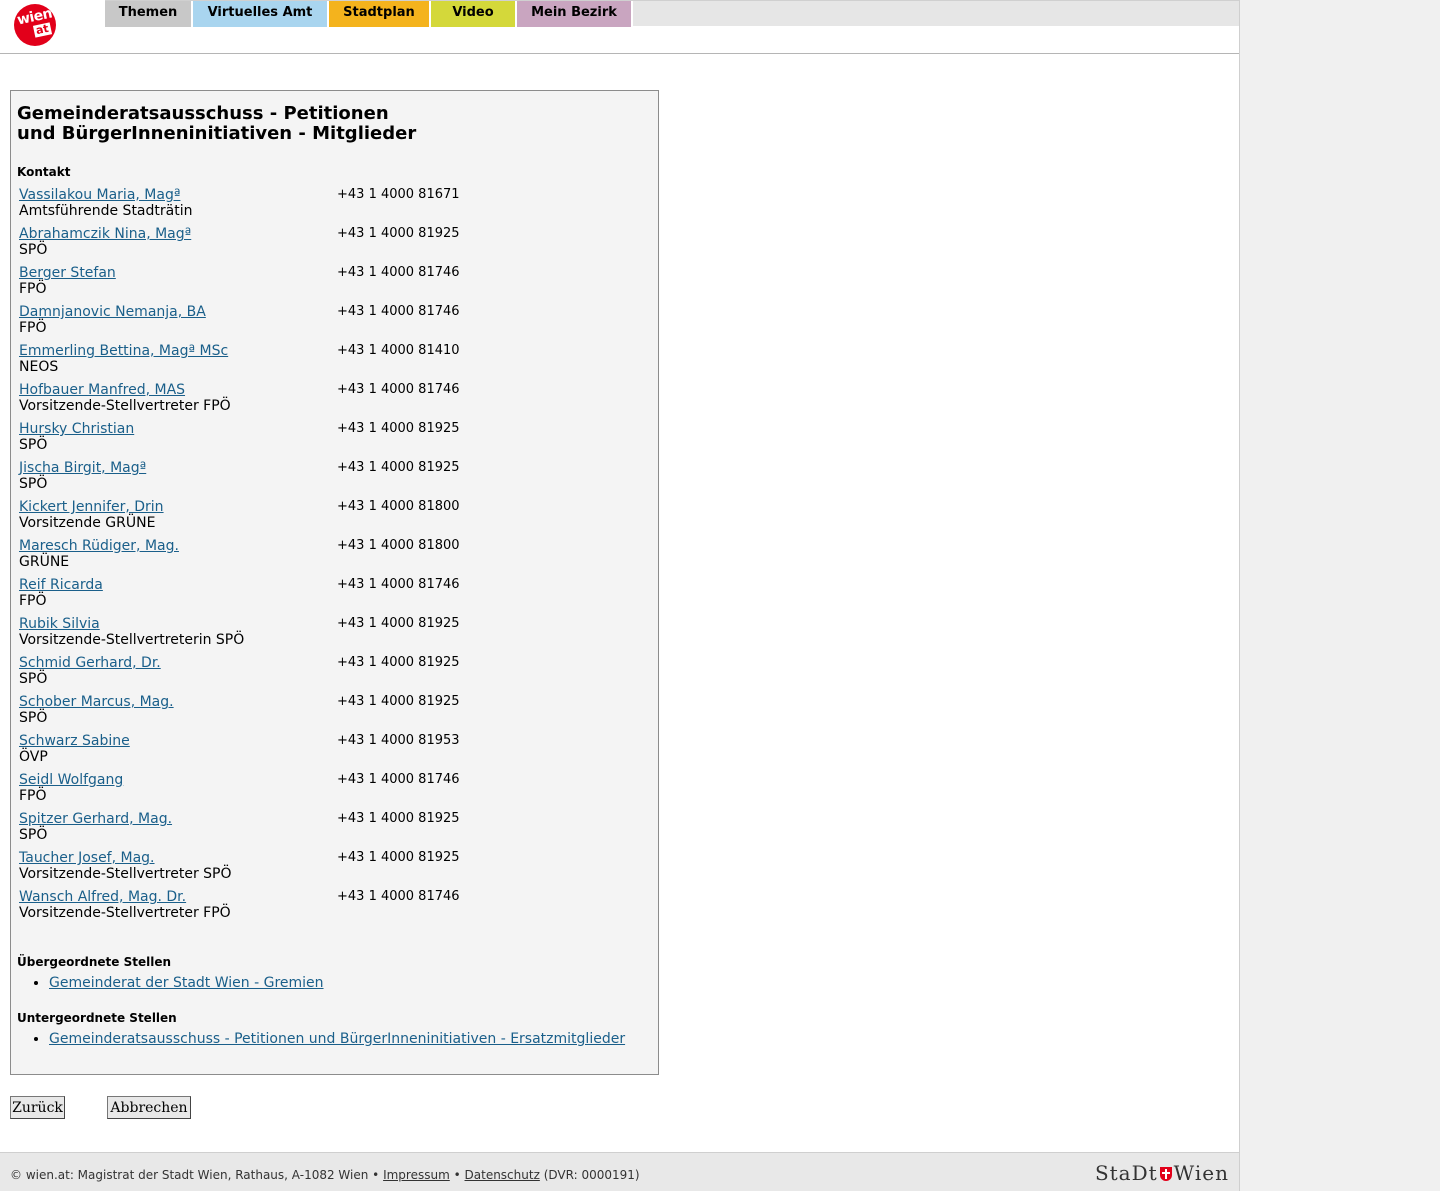 This screenshot has height=1191, width=1440. What do you see at coordinates (1165, 1174) in the screenshot?
I see `vienna-crest-icon` at bounding box center [1165, 1174].